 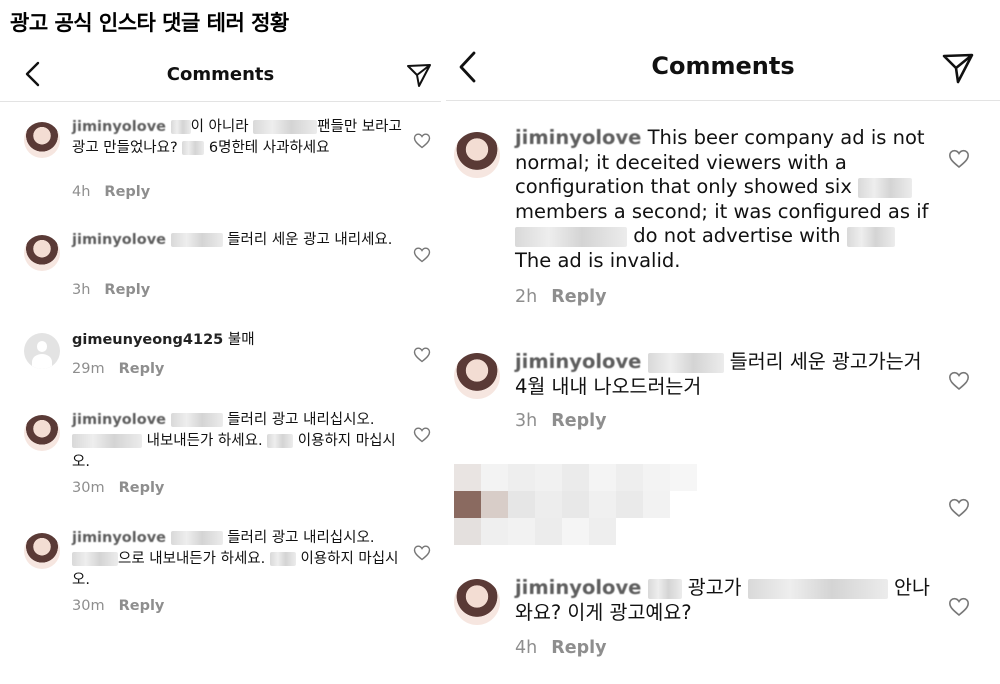 I want to click on comment-text: jiminyolove 들러리 세운 광고가는거 4월 내내 나오드러는거, so click(x=718, y=374).